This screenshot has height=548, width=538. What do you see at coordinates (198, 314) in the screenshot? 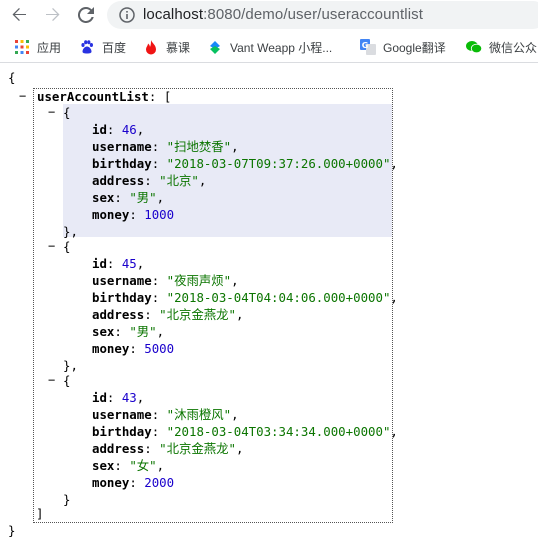
I see `string-value: "北京金燕龙"` at bounding box center [198, 314].